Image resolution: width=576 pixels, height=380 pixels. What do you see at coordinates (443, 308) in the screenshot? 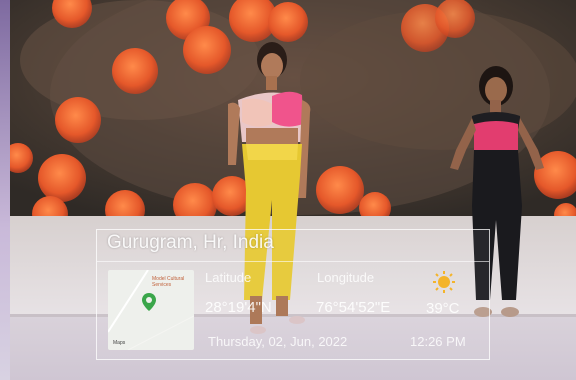
I see `temperature-value: 39°C` at bounding box center [443, 308].